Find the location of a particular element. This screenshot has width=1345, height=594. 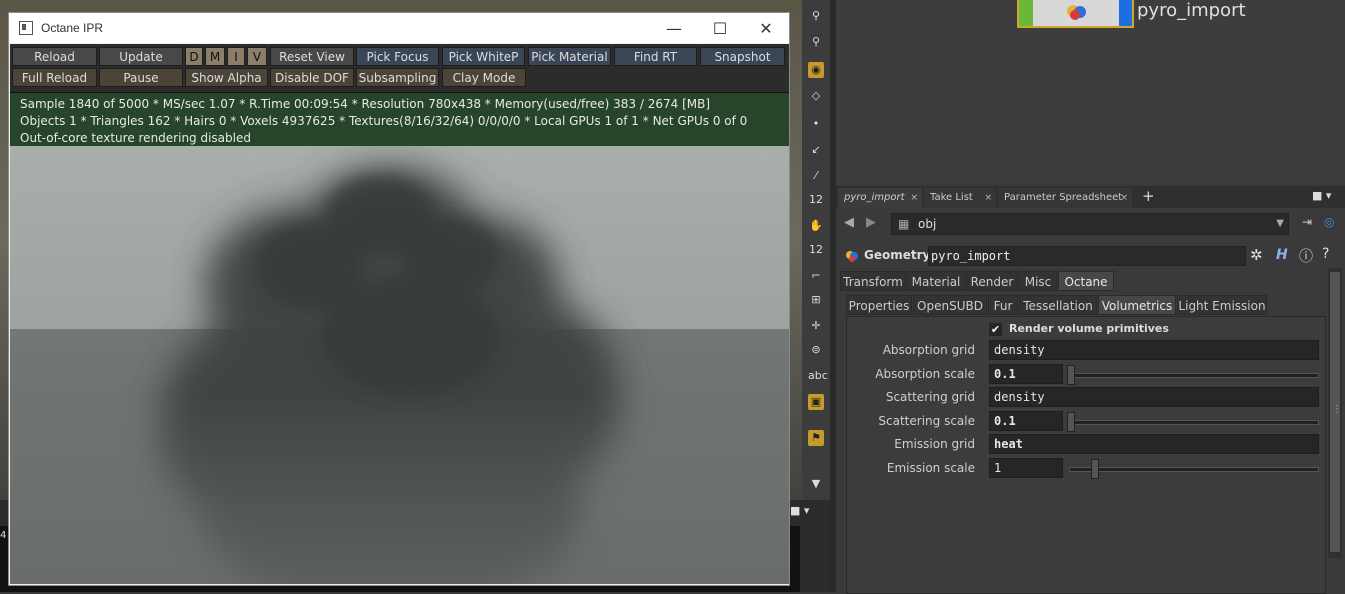

subsampling-button: Subsampling is located at coordinates (397, 77).